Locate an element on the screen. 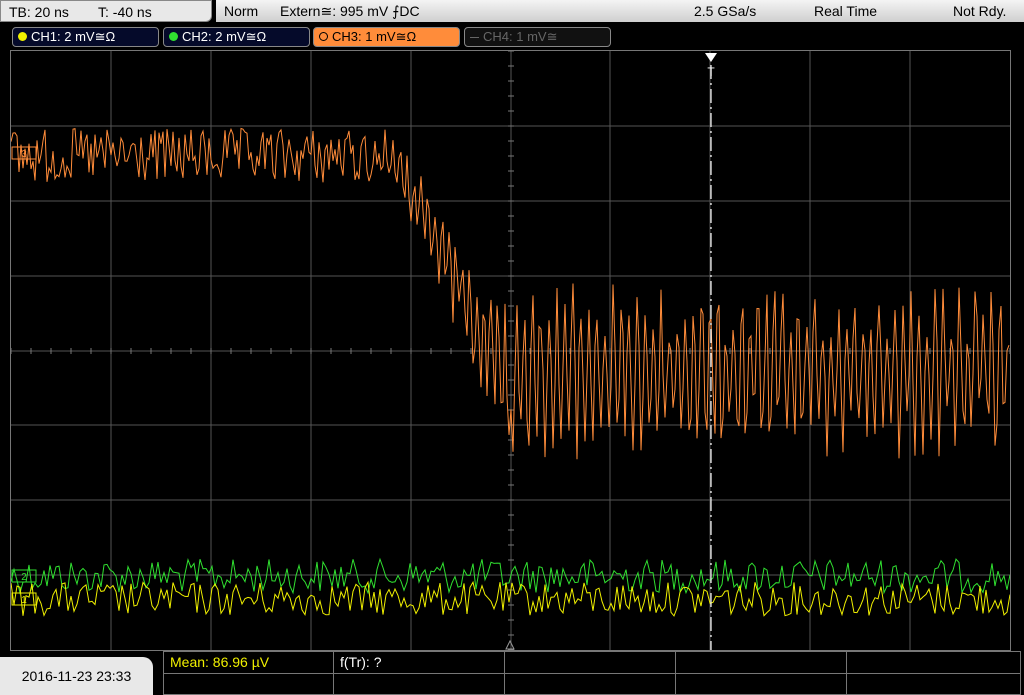  date-time: 2016-11-23 23:33 is located at coordinates (76, 676).